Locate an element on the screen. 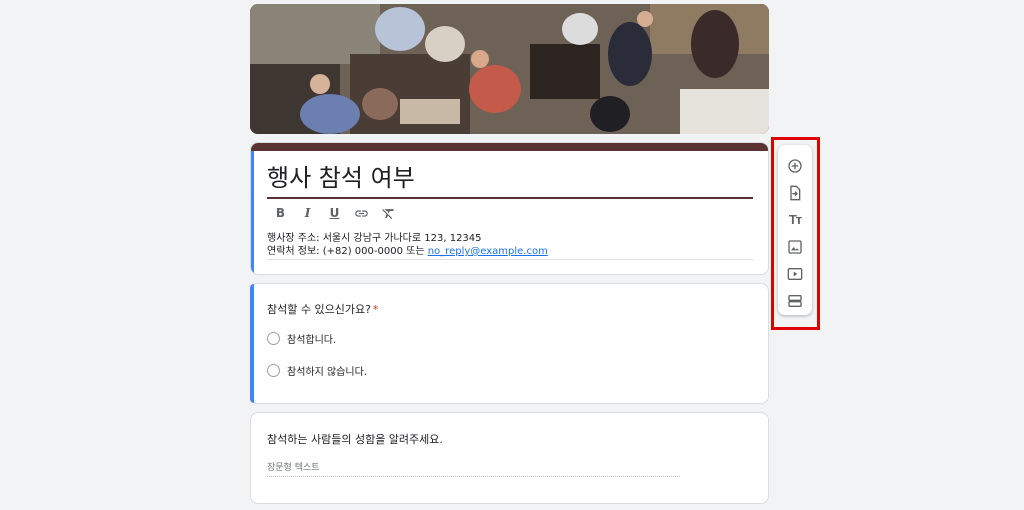 The image size is (1024, 510). add-title-label: Tт is located at coordinates (795, 219).